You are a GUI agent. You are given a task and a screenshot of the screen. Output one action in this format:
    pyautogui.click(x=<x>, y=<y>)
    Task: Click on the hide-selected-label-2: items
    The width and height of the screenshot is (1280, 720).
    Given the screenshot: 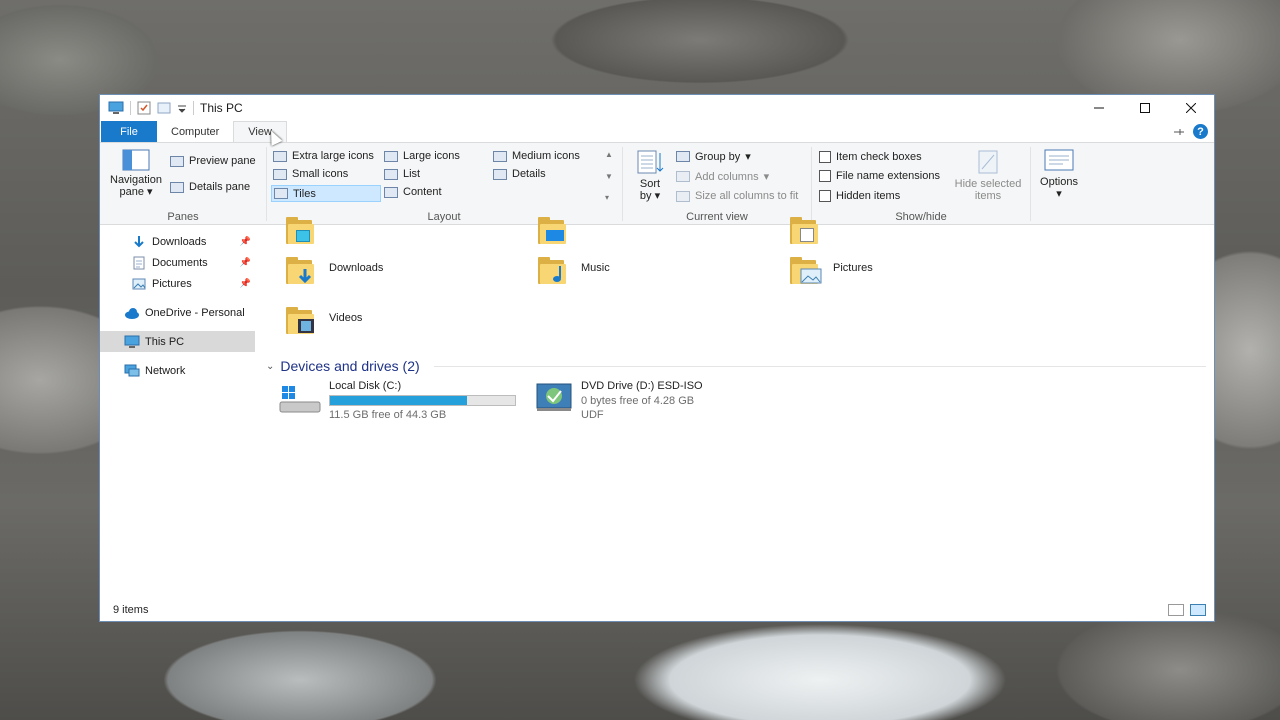 What is the action you would take?
    pyautogui.click(x=988, y=196)
    